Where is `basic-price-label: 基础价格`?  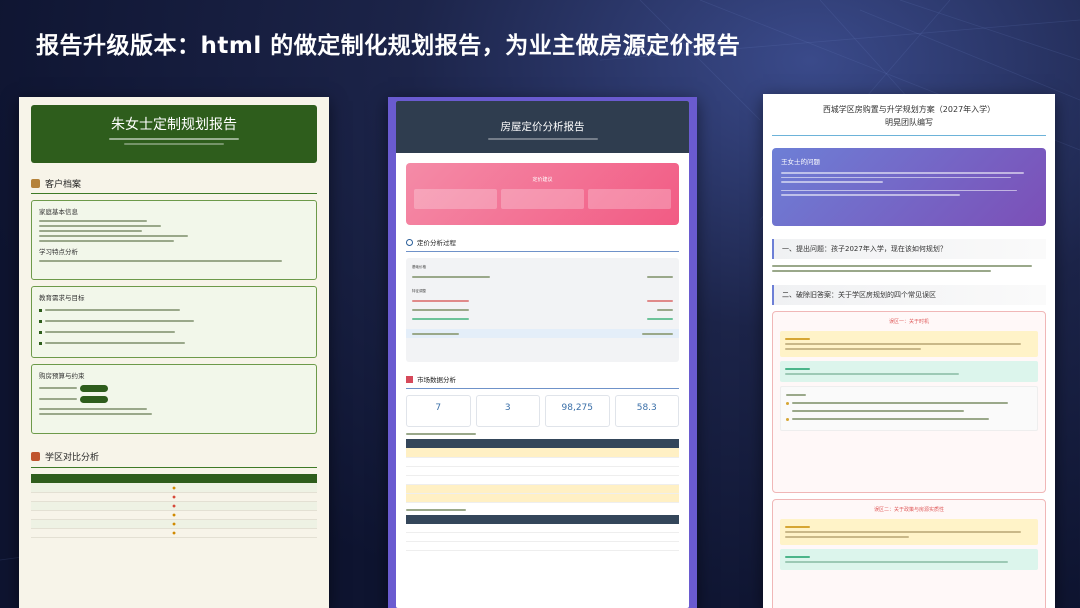
basic-price-label: 基础价格 is located at coordinates (419, 267).